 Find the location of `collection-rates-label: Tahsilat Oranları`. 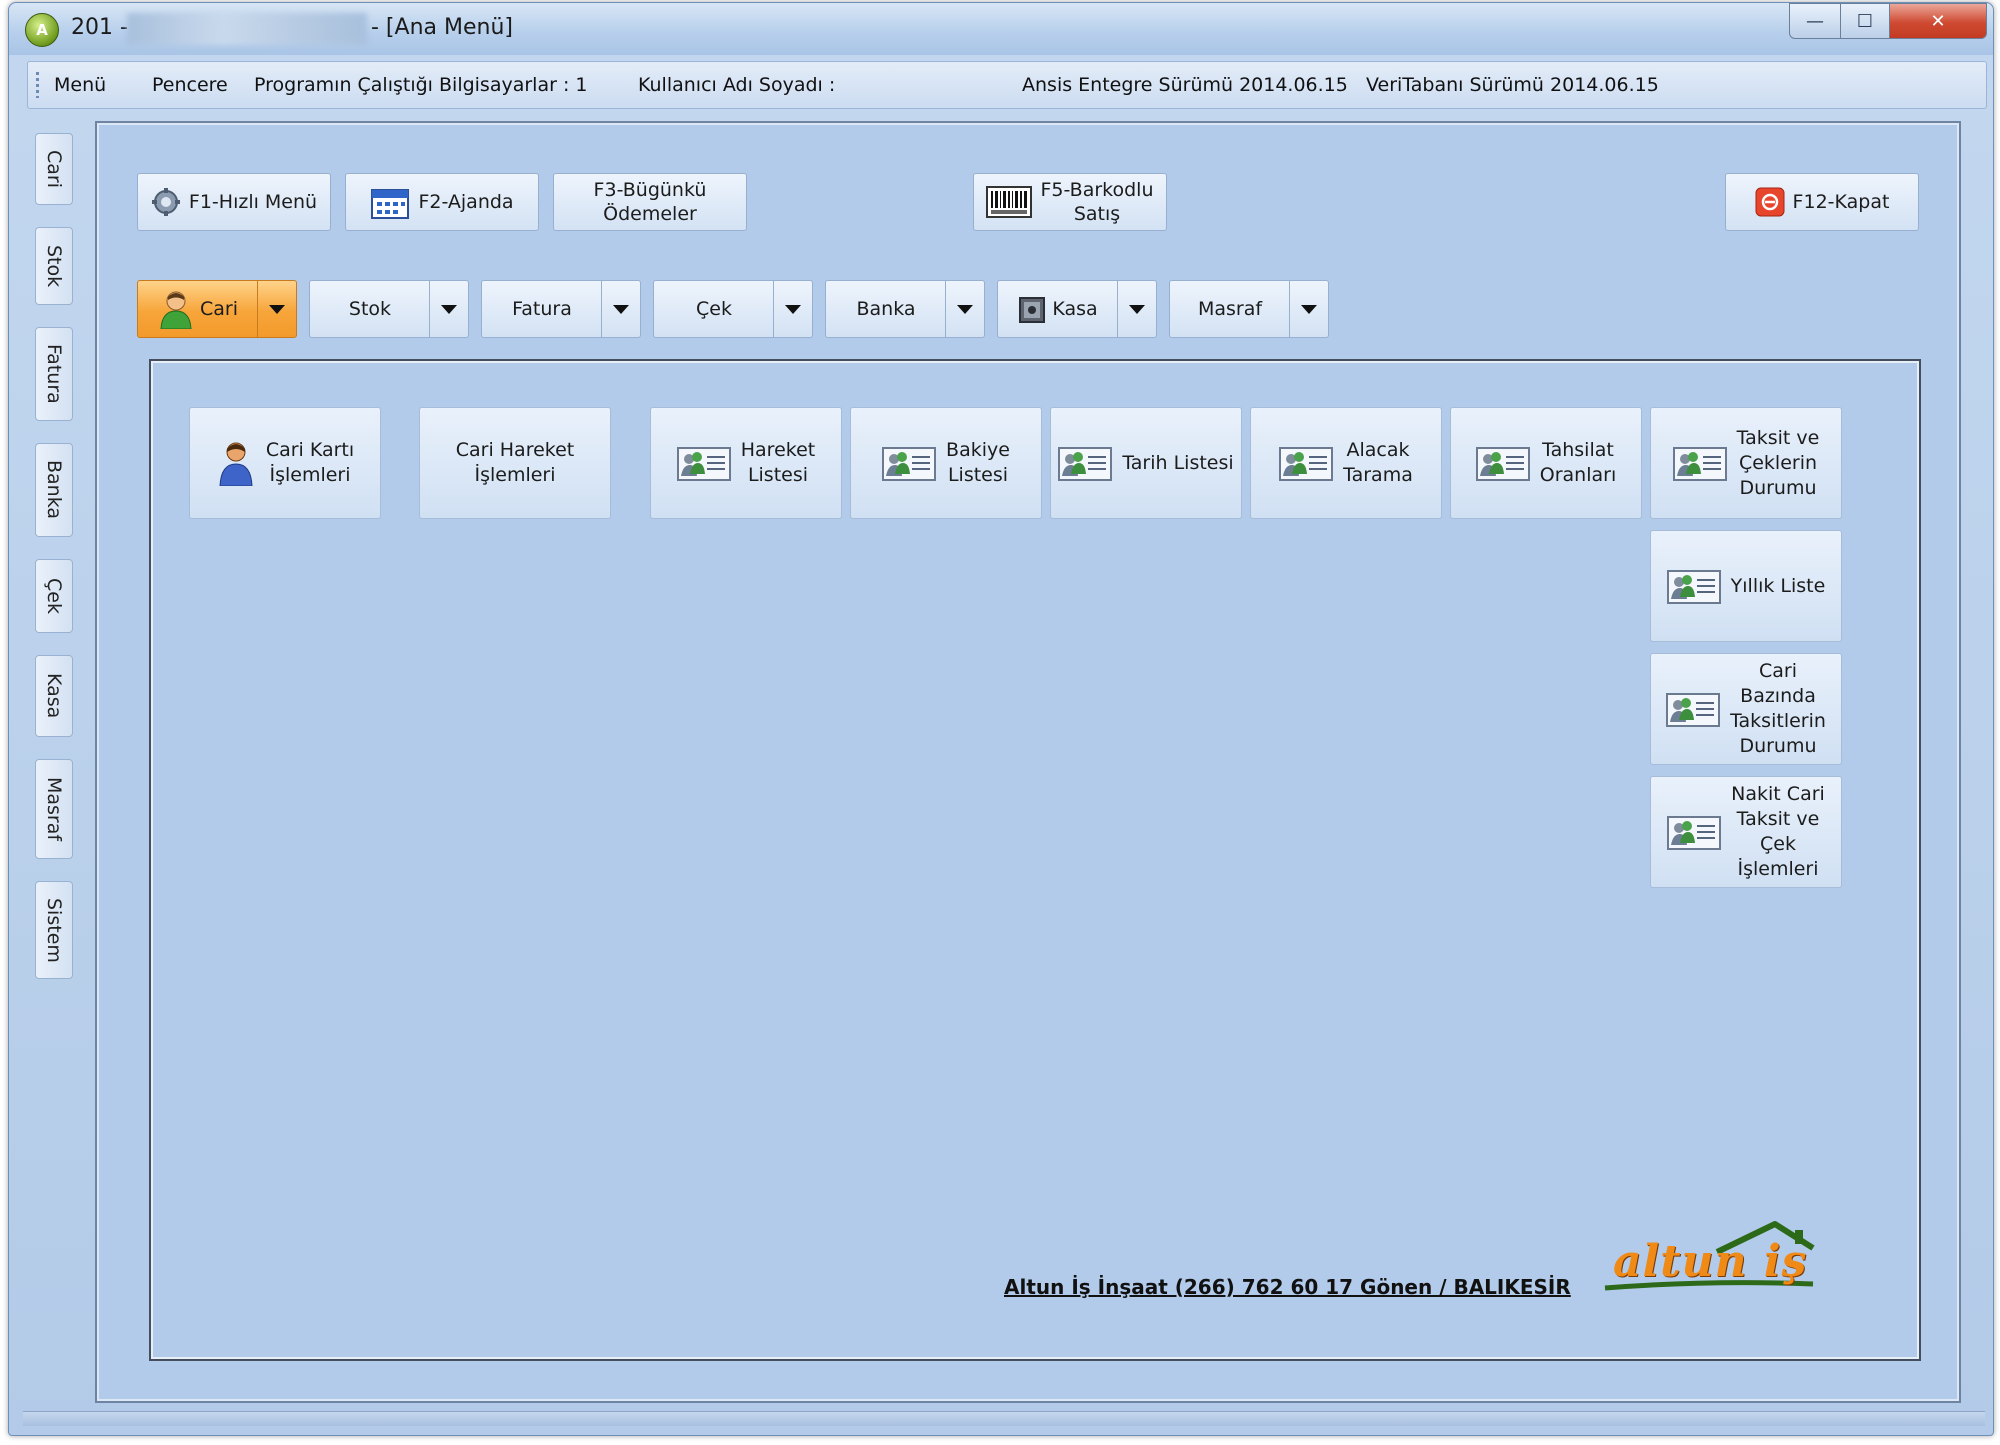

collection-rates-label: Tahsilat Oranları is located at coordinates (1578, 462).